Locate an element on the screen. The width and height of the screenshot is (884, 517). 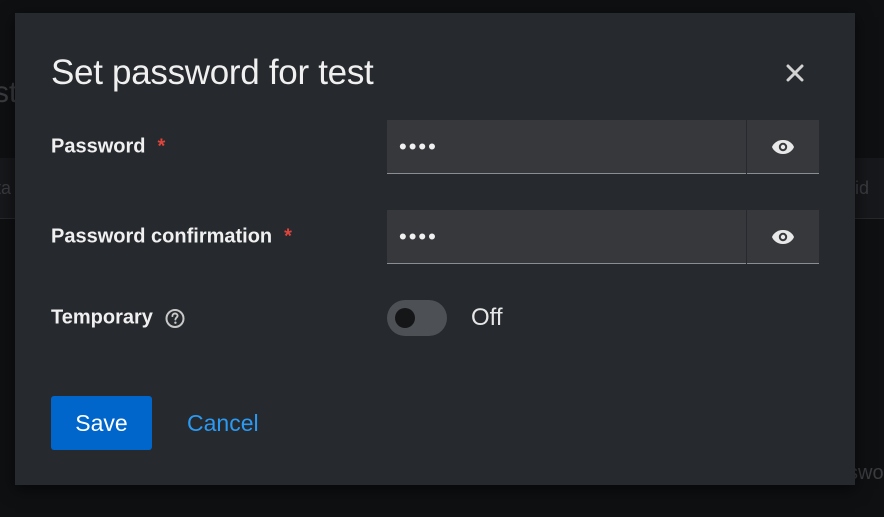
help-icon-glyph is located at coordinates (175, 318).